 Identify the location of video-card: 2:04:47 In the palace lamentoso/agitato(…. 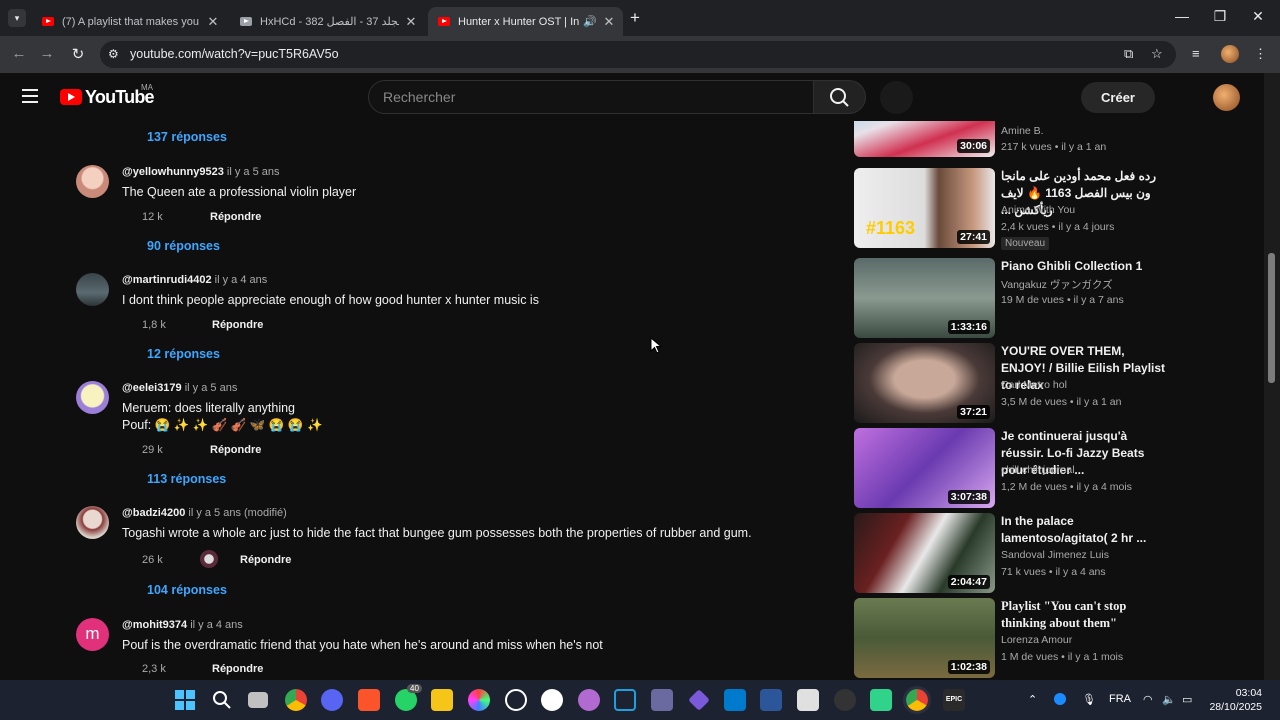
(1059, 553).